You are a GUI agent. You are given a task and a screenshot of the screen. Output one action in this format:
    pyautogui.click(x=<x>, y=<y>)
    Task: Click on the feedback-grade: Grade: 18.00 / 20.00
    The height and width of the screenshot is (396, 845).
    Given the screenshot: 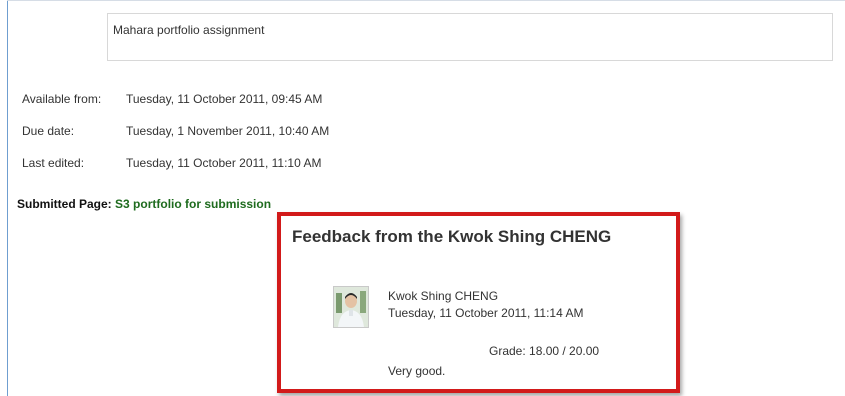 What is the action you would take?
    pyautogui.click(x=544, y=351)
    